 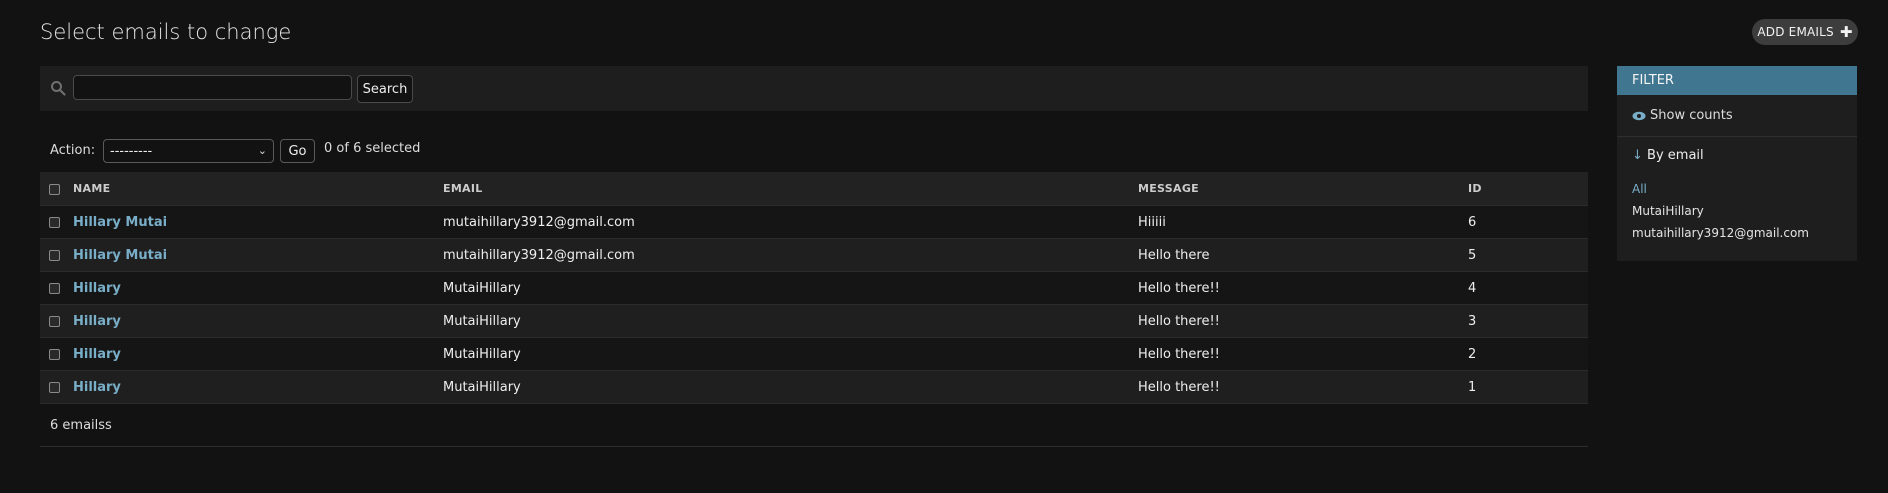 I want to click on id-cell: 3, so click(x=1528, y=321).